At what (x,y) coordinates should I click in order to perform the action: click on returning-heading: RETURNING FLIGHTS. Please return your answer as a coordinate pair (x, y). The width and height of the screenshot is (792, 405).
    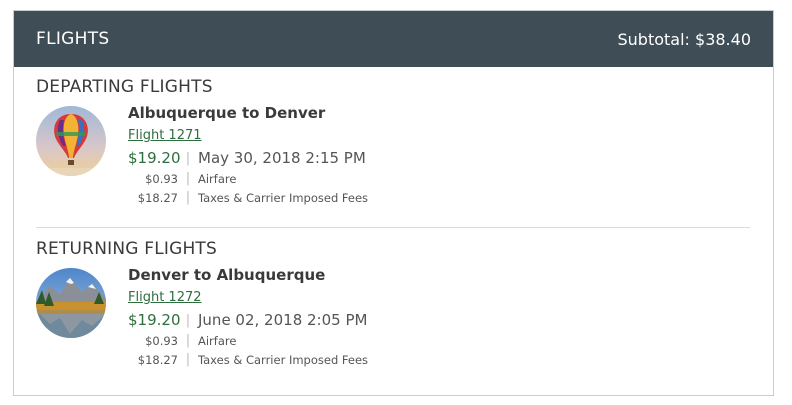
    Looking at the image, I should click on (127, 249).